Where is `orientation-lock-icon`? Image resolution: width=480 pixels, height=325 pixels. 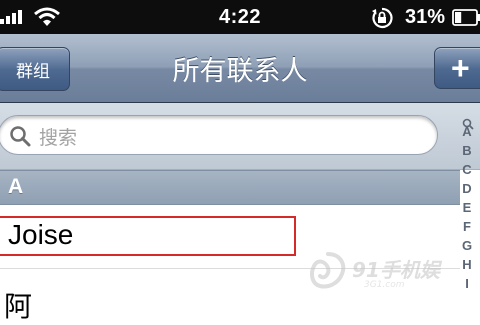
orientation-lock-icon is located at coordinates (382, 18).